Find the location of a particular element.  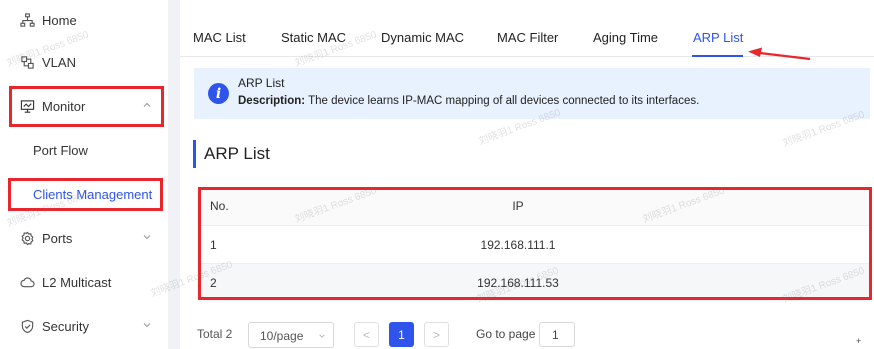

sidebar-item-label: L2 Multicast is located at coordinates (77, 282).